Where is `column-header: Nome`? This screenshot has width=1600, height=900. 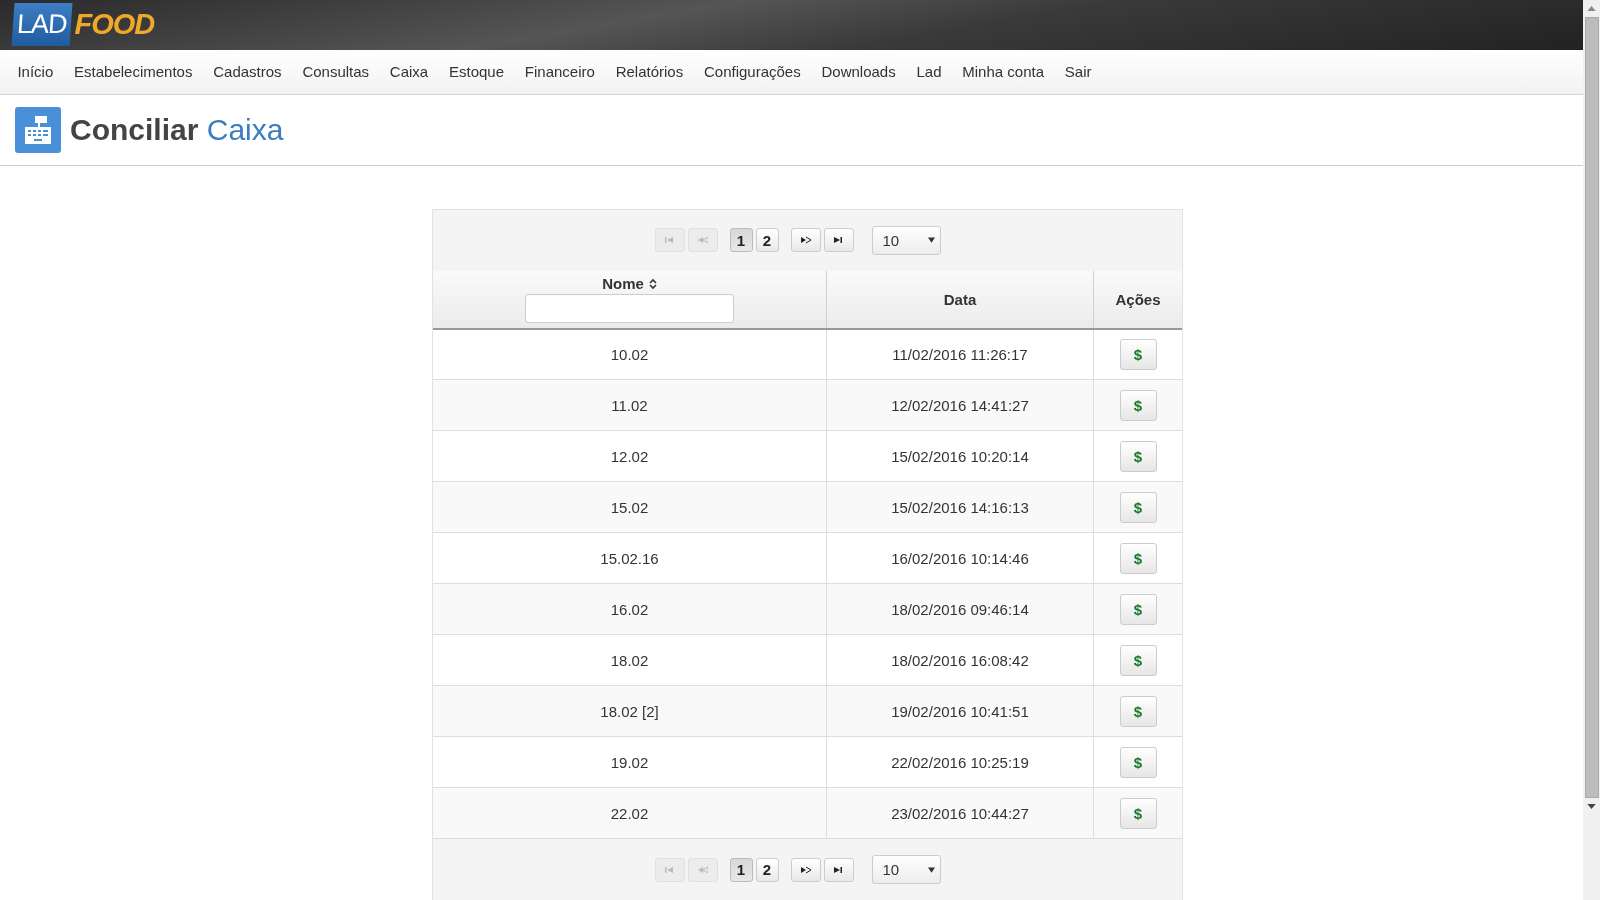
column-header: Nome is located at coordinates (623, 283).